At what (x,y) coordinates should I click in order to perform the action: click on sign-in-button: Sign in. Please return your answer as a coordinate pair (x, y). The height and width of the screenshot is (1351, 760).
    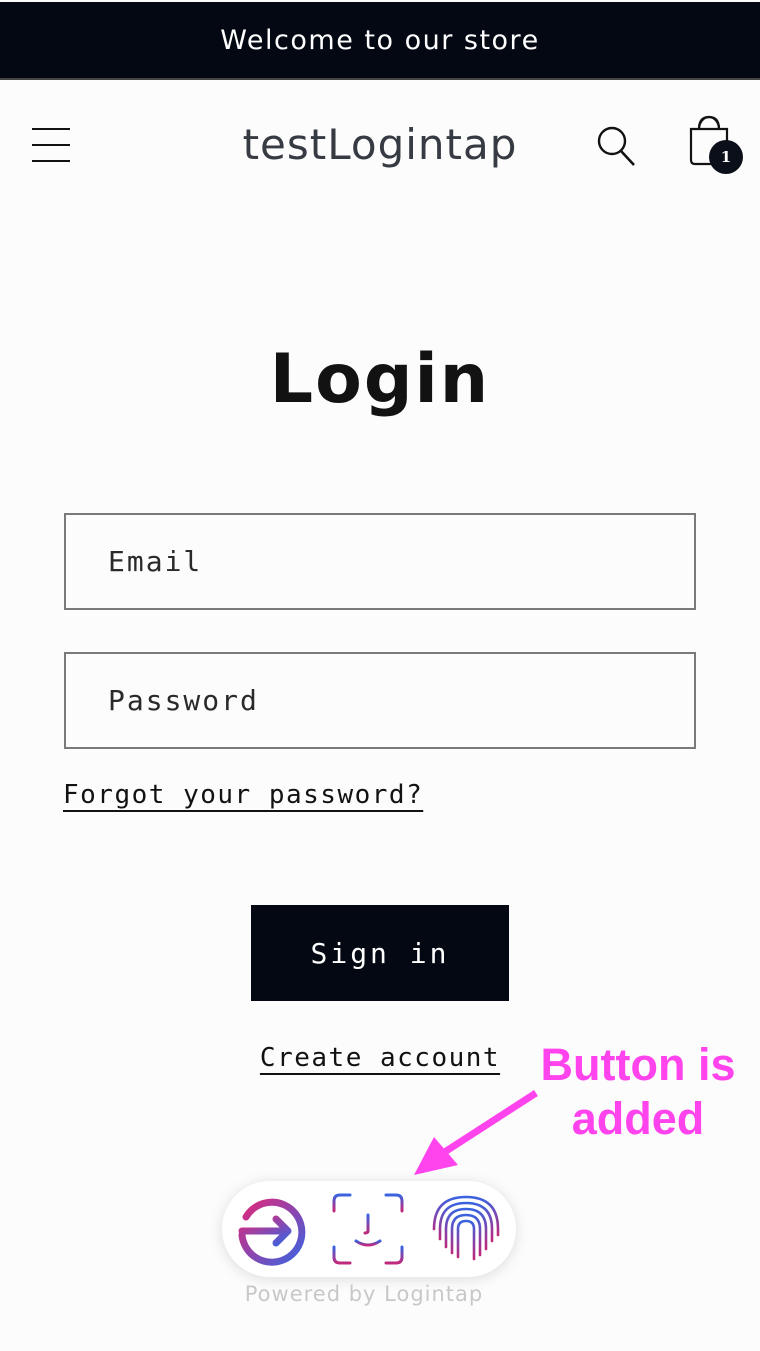
    Looking at the image, I should click on (380, 953).